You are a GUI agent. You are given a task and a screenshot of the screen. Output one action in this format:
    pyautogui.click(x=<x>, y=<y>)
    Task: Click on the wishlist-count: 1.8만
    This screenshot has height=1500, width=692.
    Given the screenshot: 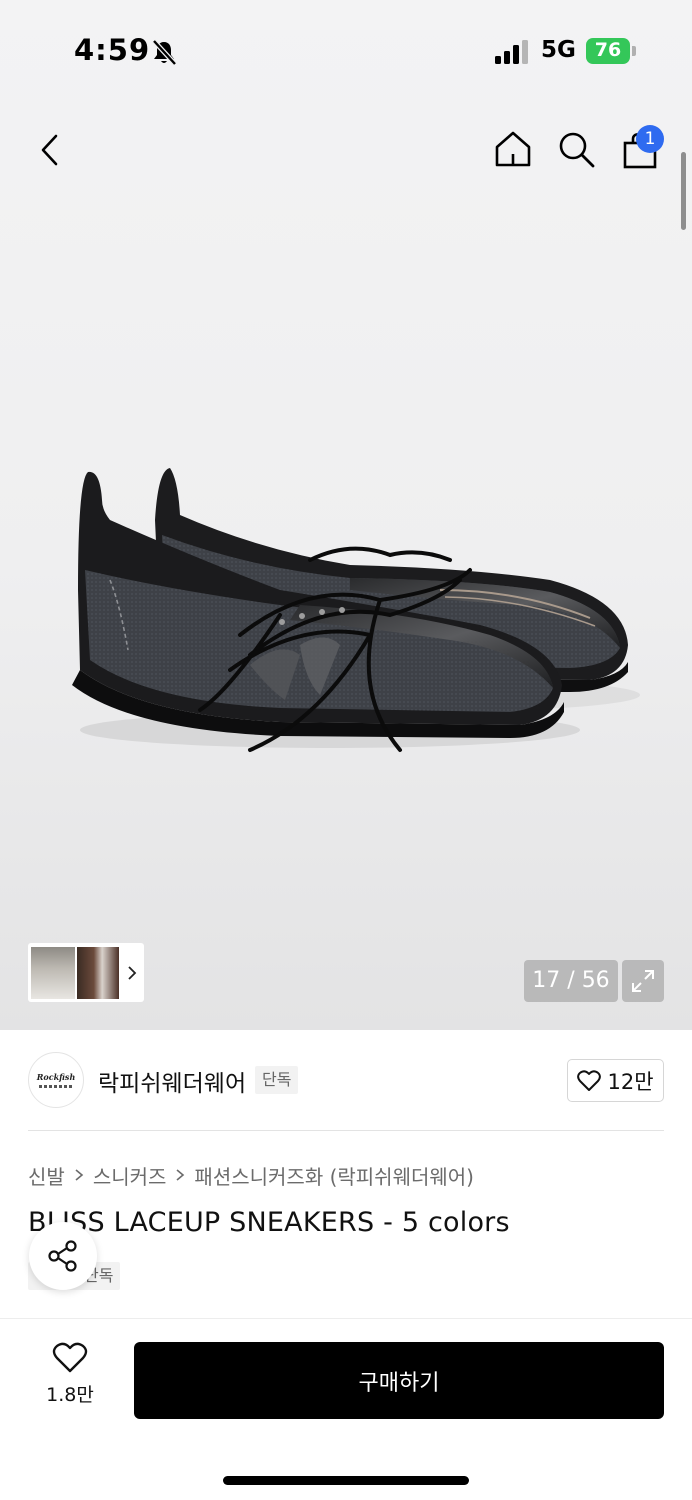 What is the action you would take?
    pyautogui.click(x=70, y=1395)
    